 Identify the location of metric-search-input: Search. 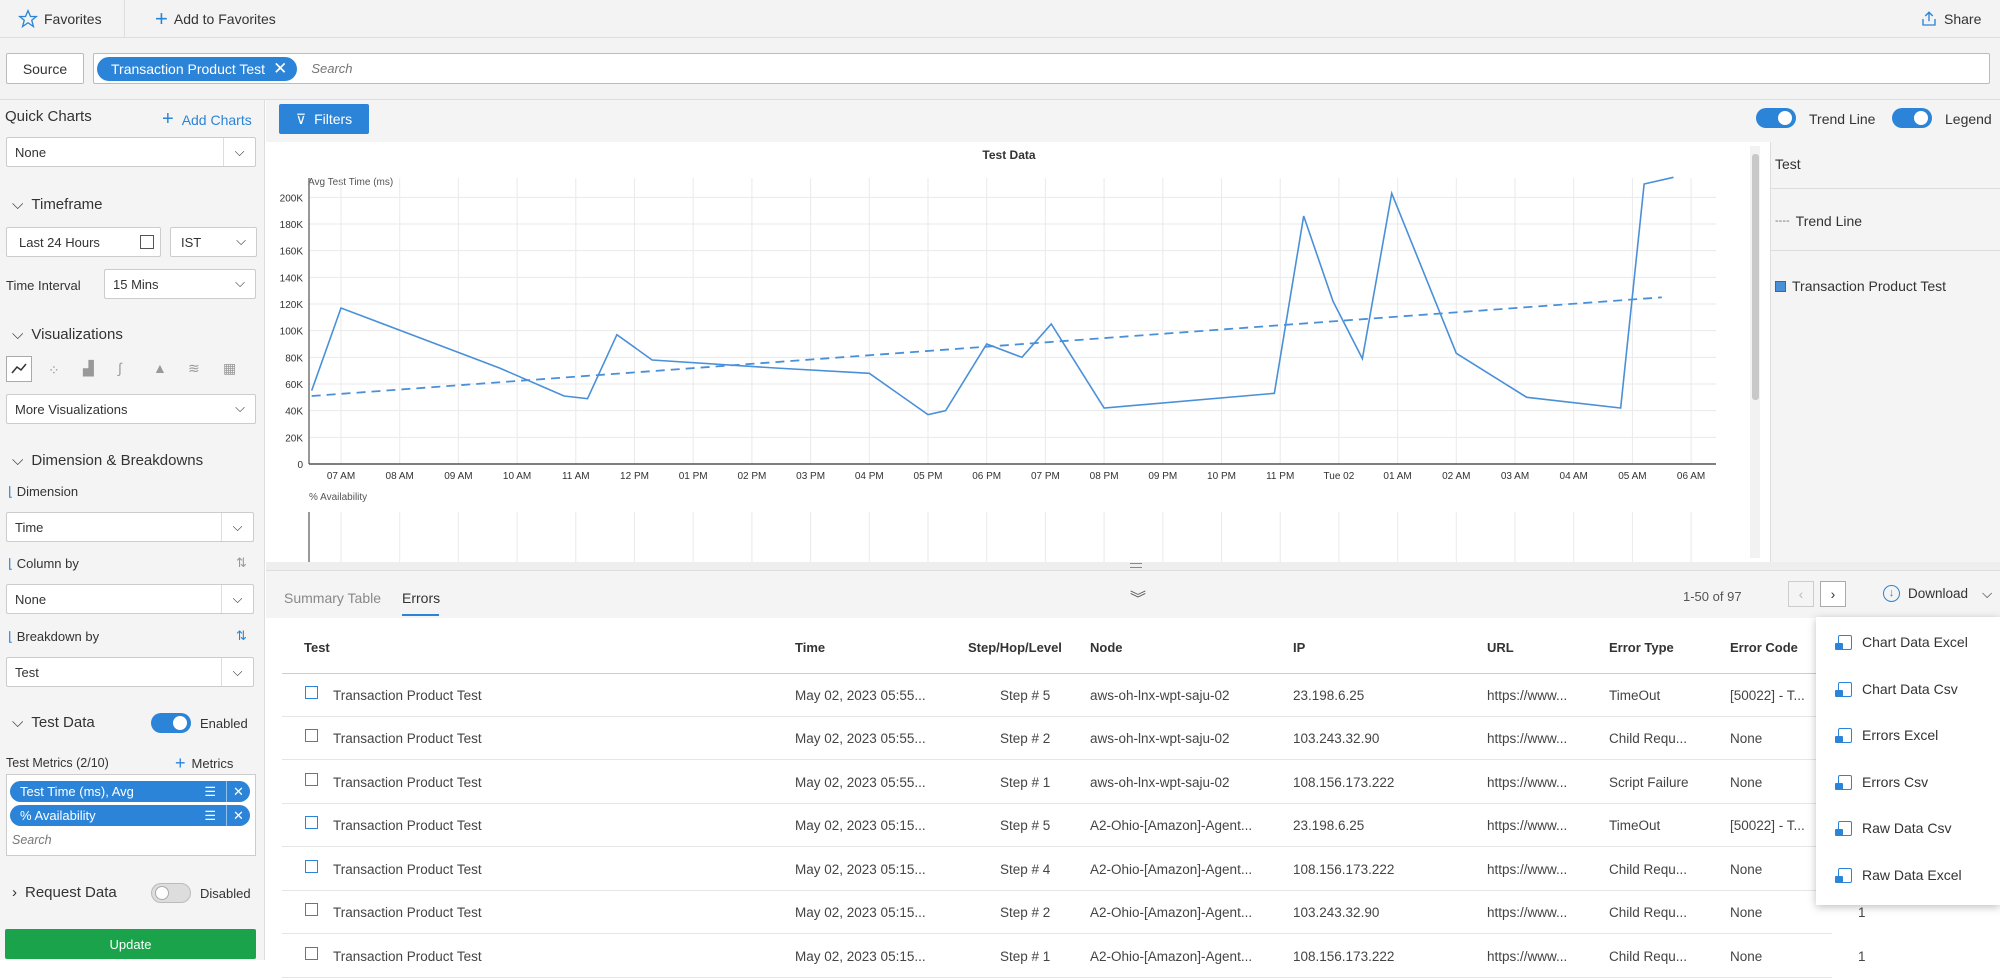
(32, 840).